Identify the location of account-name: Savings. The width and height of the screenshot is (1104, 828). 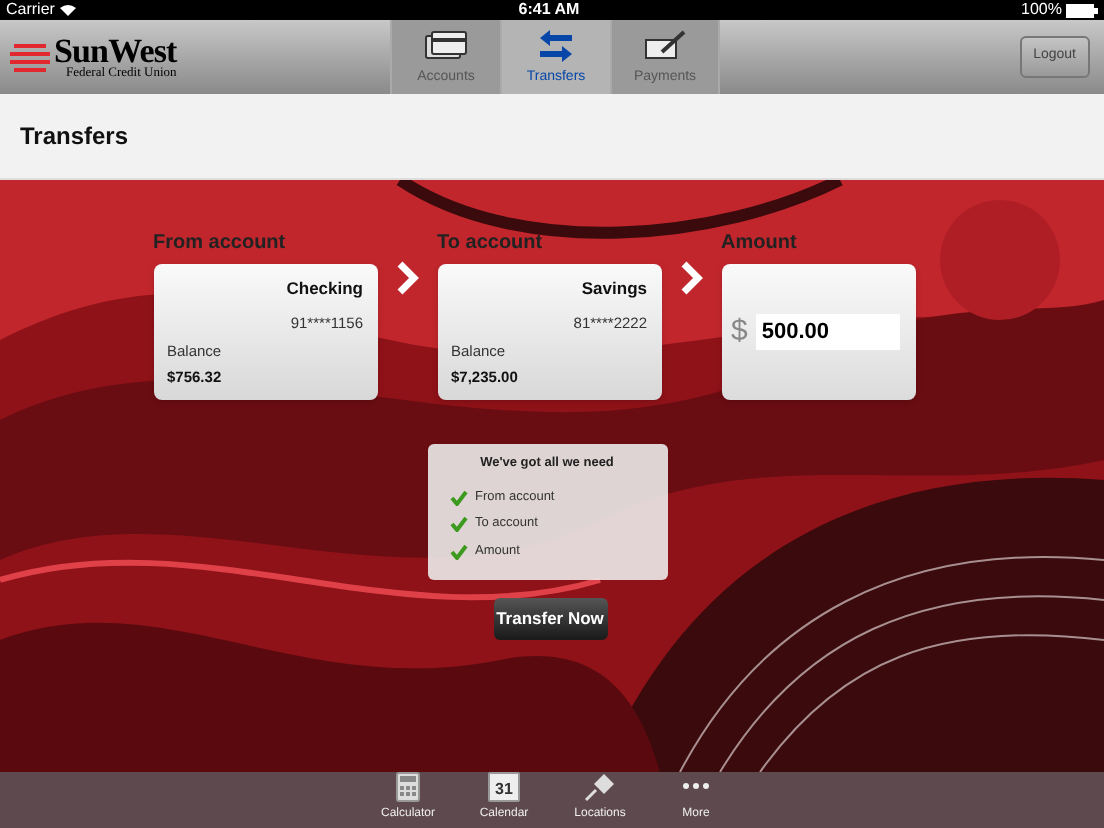
(614, 289).